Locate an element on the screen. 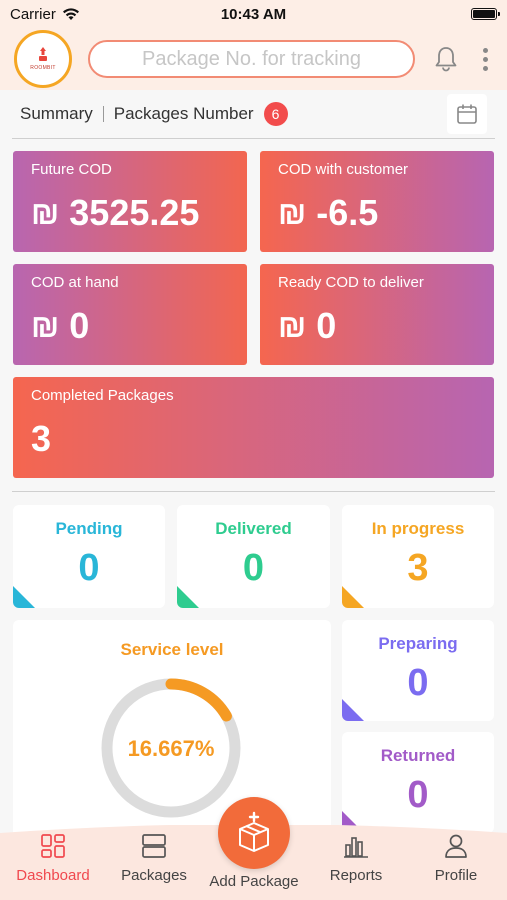 This screenshot has width=507, height=900. delivered-tile: Delivered 0 is located at coordinates (253, 556).